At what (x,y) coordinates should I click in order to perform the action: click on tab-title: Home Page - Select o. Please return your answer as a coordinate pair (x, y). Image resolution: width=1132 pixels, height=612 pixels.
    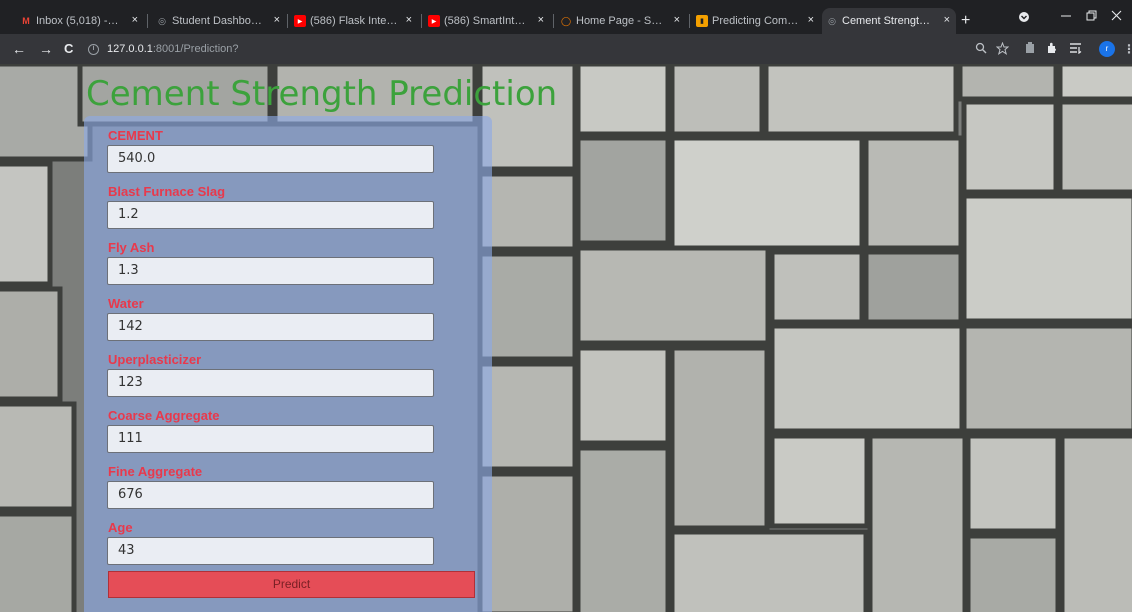
    Looking at the image, I should click on (622, 21).